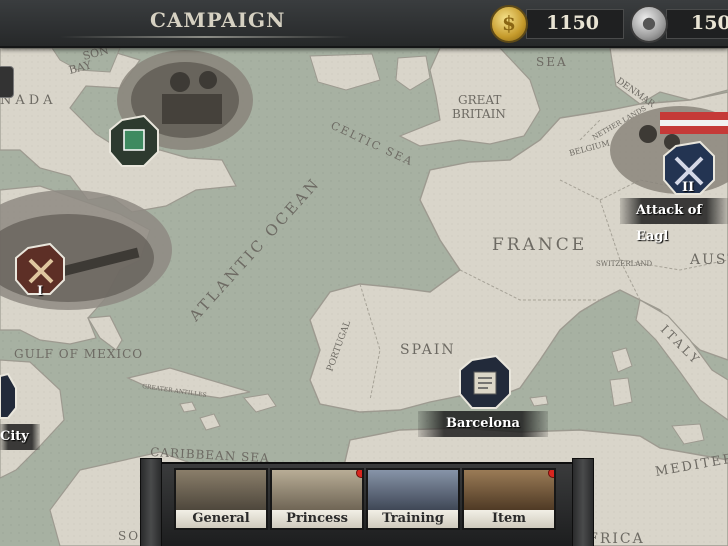  I want to click on label-switzerland: SWITZERLAND, so click(624, 264).